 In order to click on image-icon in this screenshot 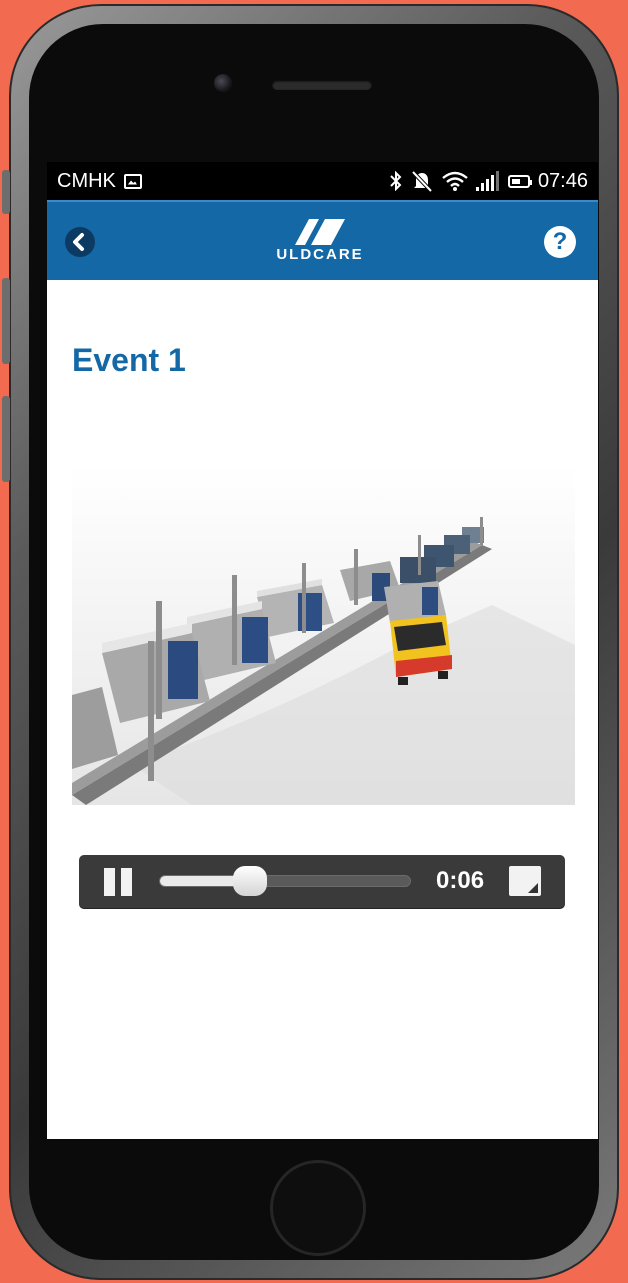, I will do `click(132, 181)`.